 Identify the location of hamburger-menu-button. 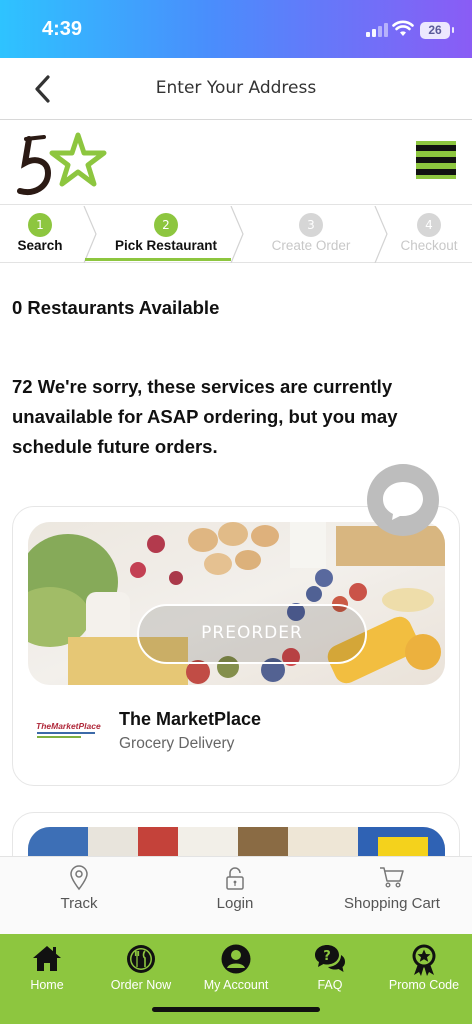
(436, 160).